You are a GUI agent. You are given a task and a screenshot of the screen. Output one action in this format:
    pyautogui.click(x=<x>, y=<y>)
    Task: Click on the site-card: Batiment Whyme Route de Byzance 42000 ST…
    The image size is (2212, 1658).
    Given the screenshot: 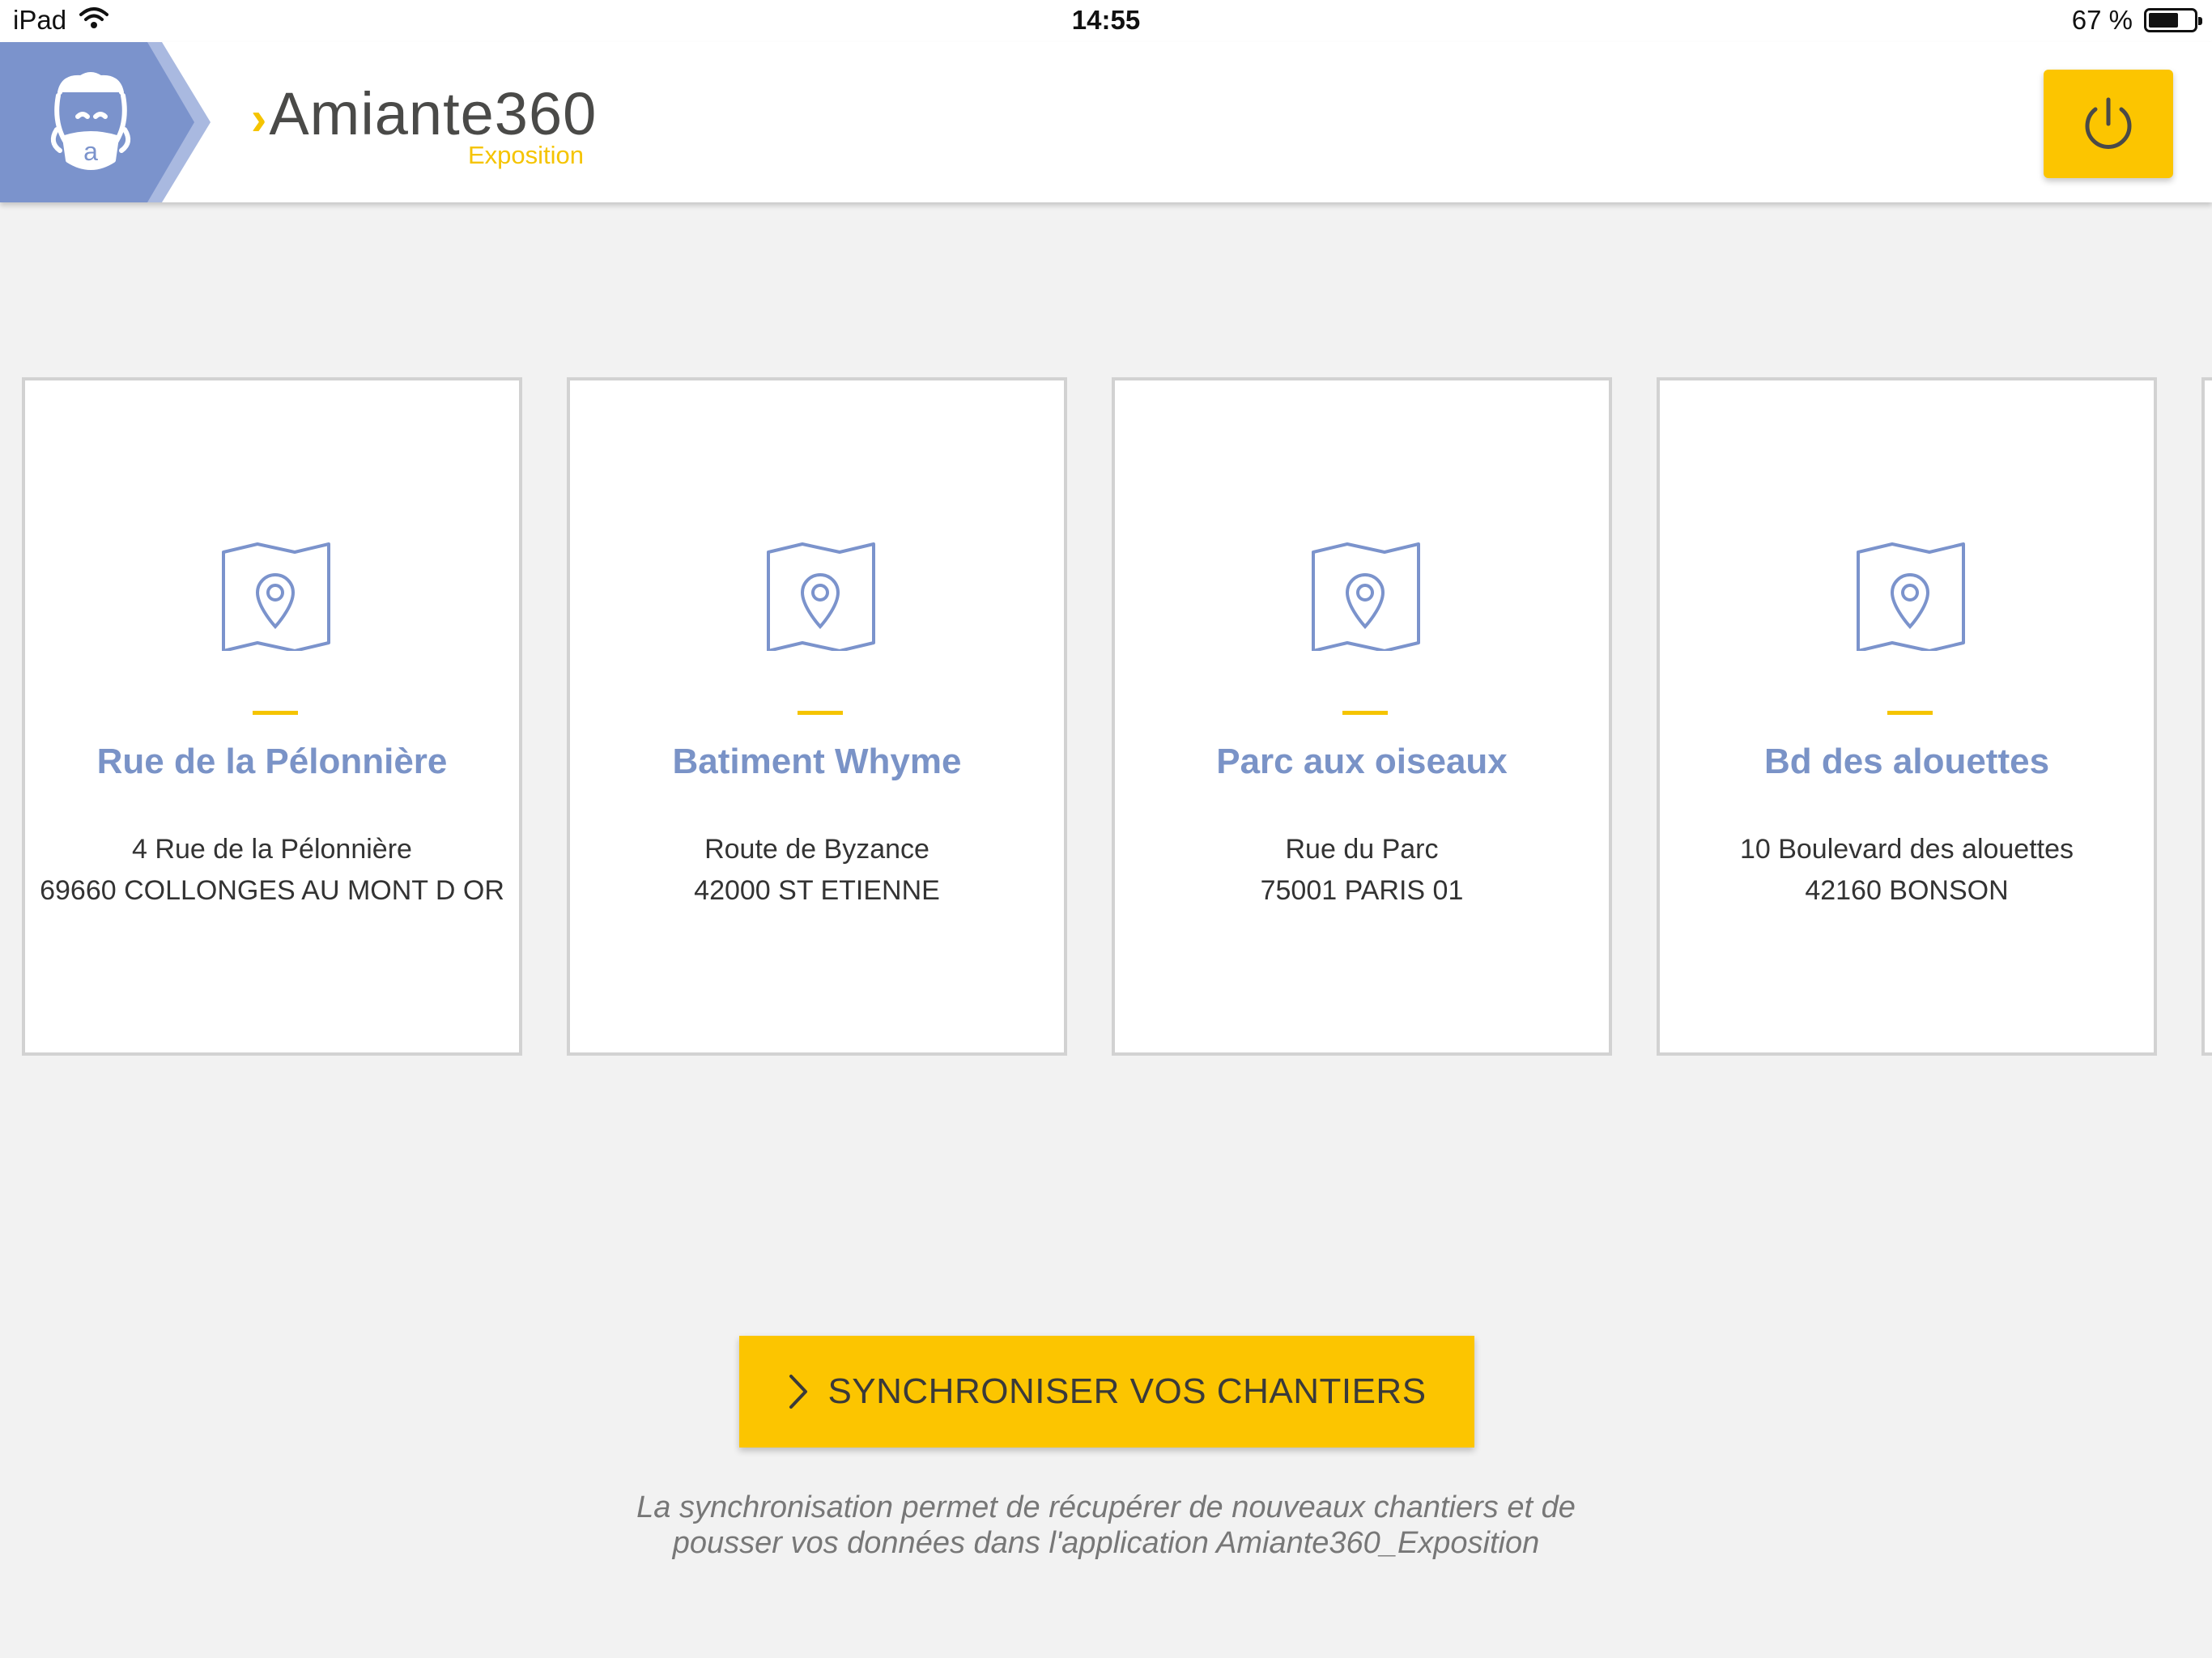 What is the action you would take?
    pyautogui.click(x=817, y=716)
    